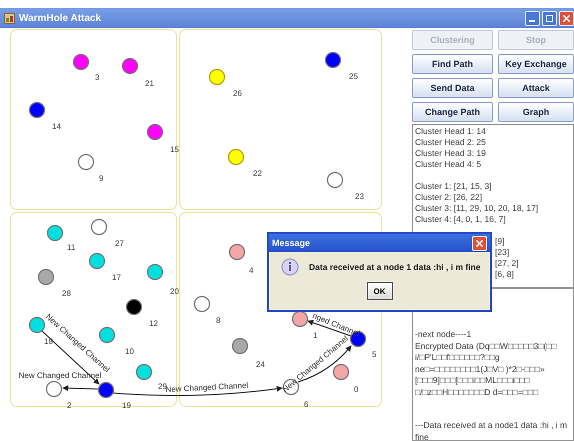 The image size is (574, 441). What do you see at coordinates (536, 64) in the screenshot?
I see `action-button: Key Exchange` at bounding box center [536, 64].